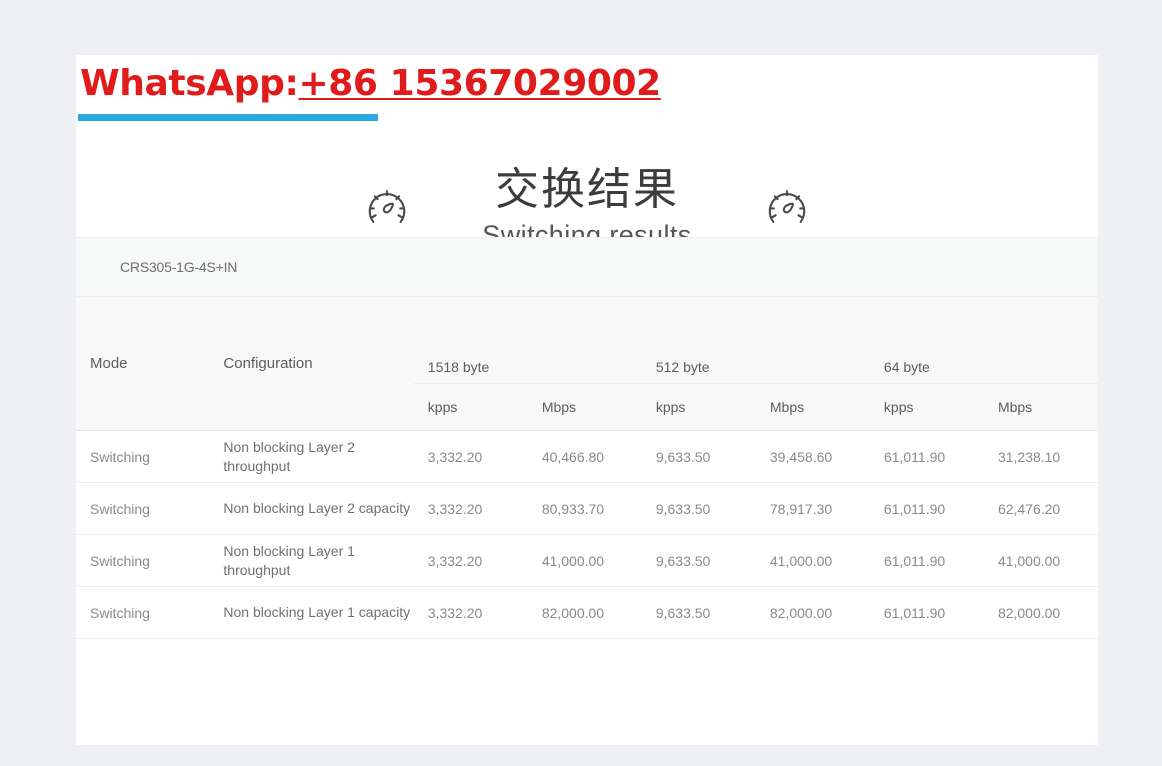 The height and width of the screenshot is (766, 1162). What do you see at coordinates (801, 560) in the screenshot?
I see `cell-512-mbps: 41,000.00` at bounding box center [801, 560].